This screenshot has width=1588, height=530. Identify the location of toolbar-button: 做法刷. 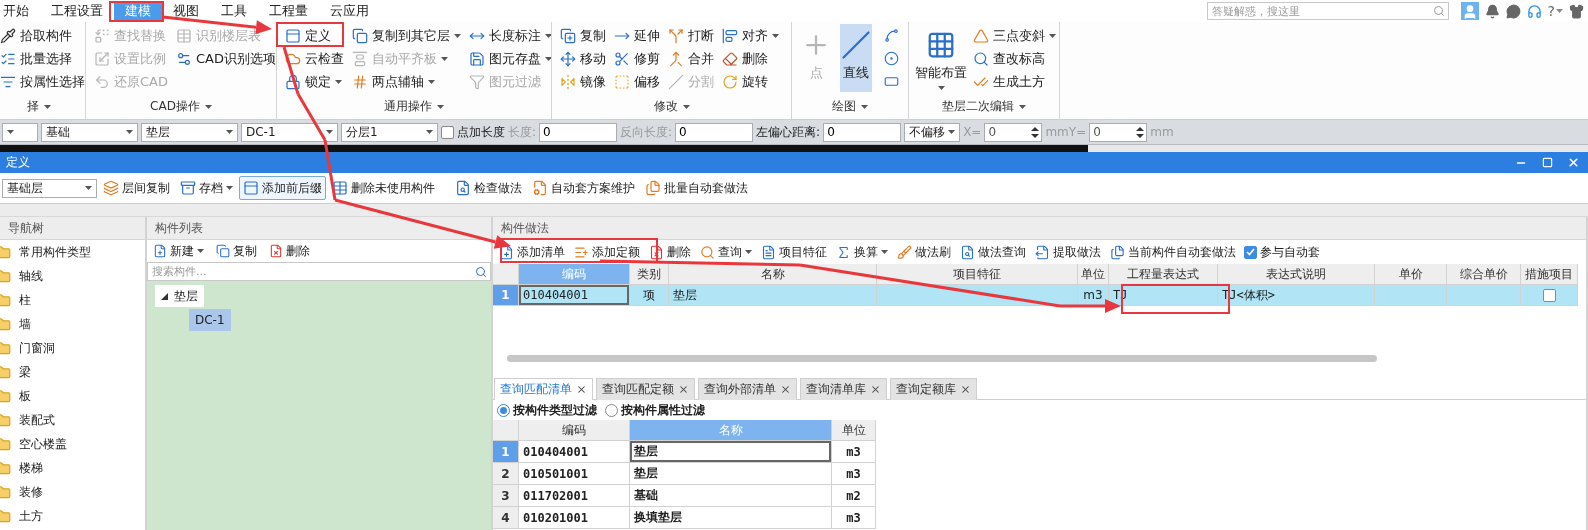
(924, 252).